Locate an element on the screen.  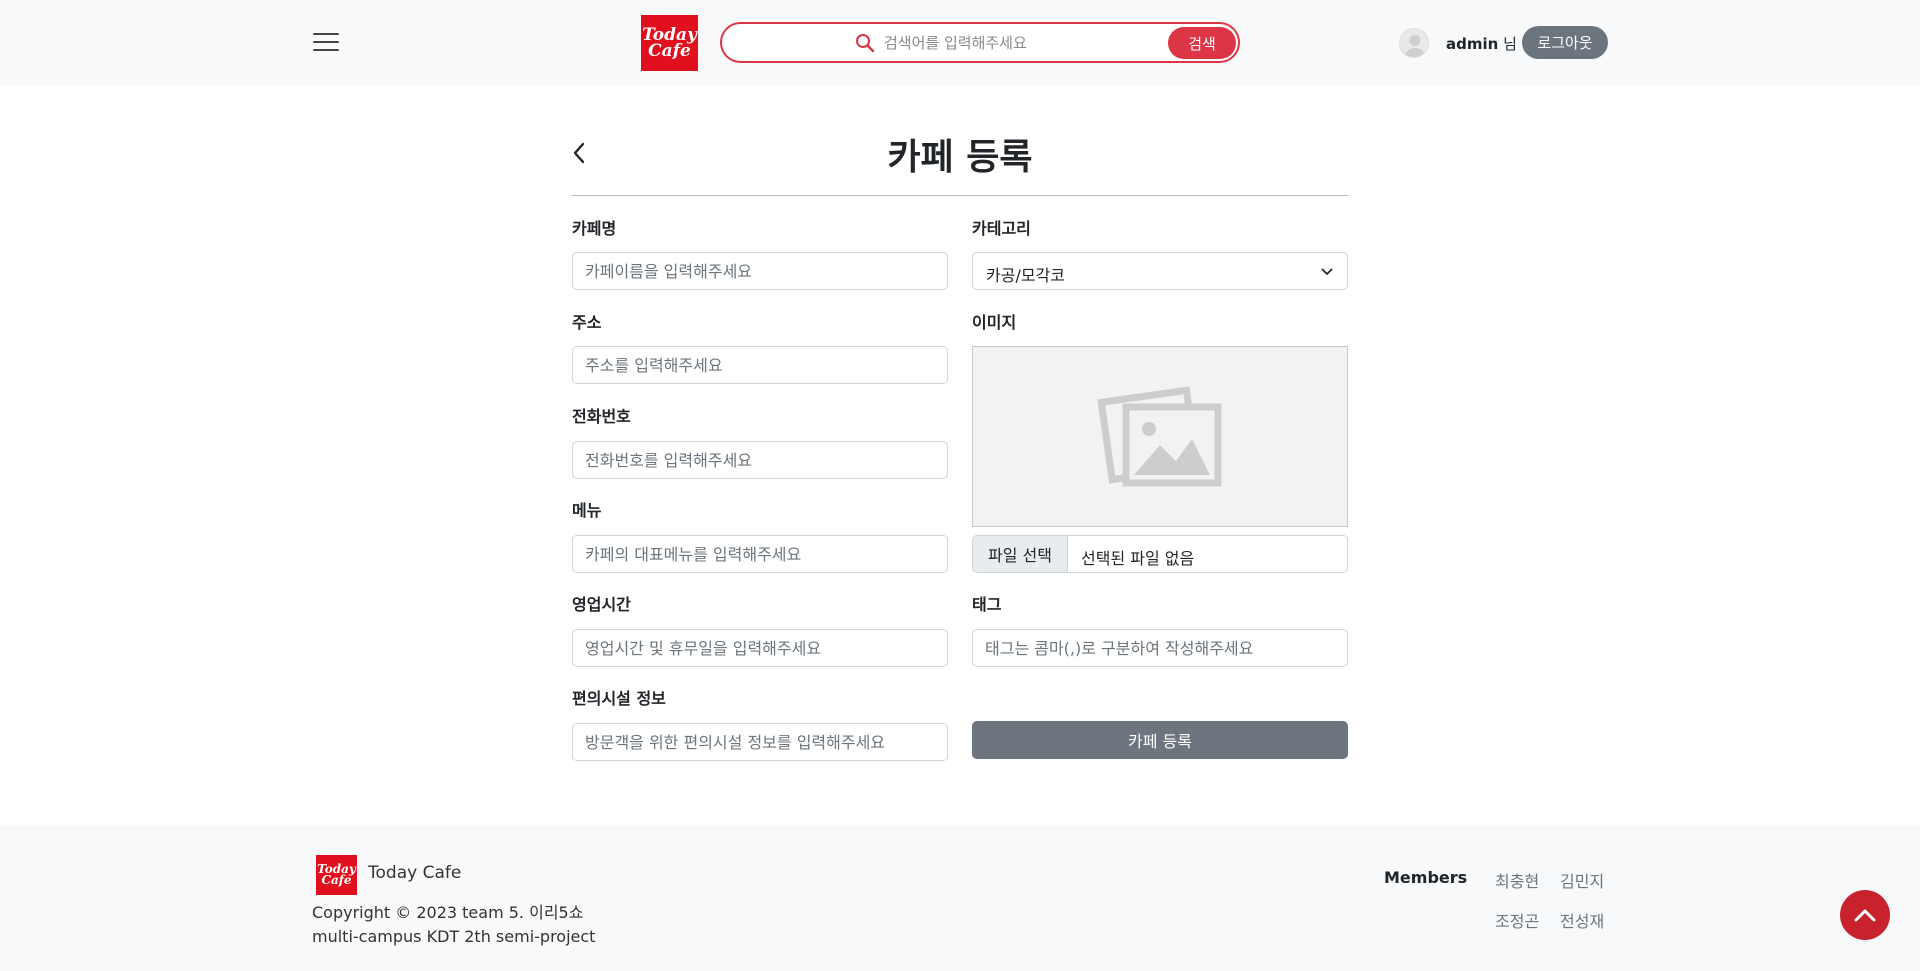
address-label: 주소 is located at coordinates (587, 322).